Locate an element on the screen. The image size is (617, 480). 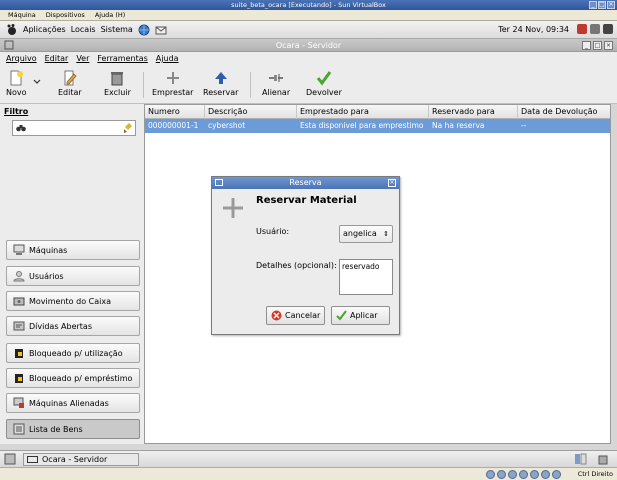
emprestar-button: Emprestar is located at coordinates (172, 83).